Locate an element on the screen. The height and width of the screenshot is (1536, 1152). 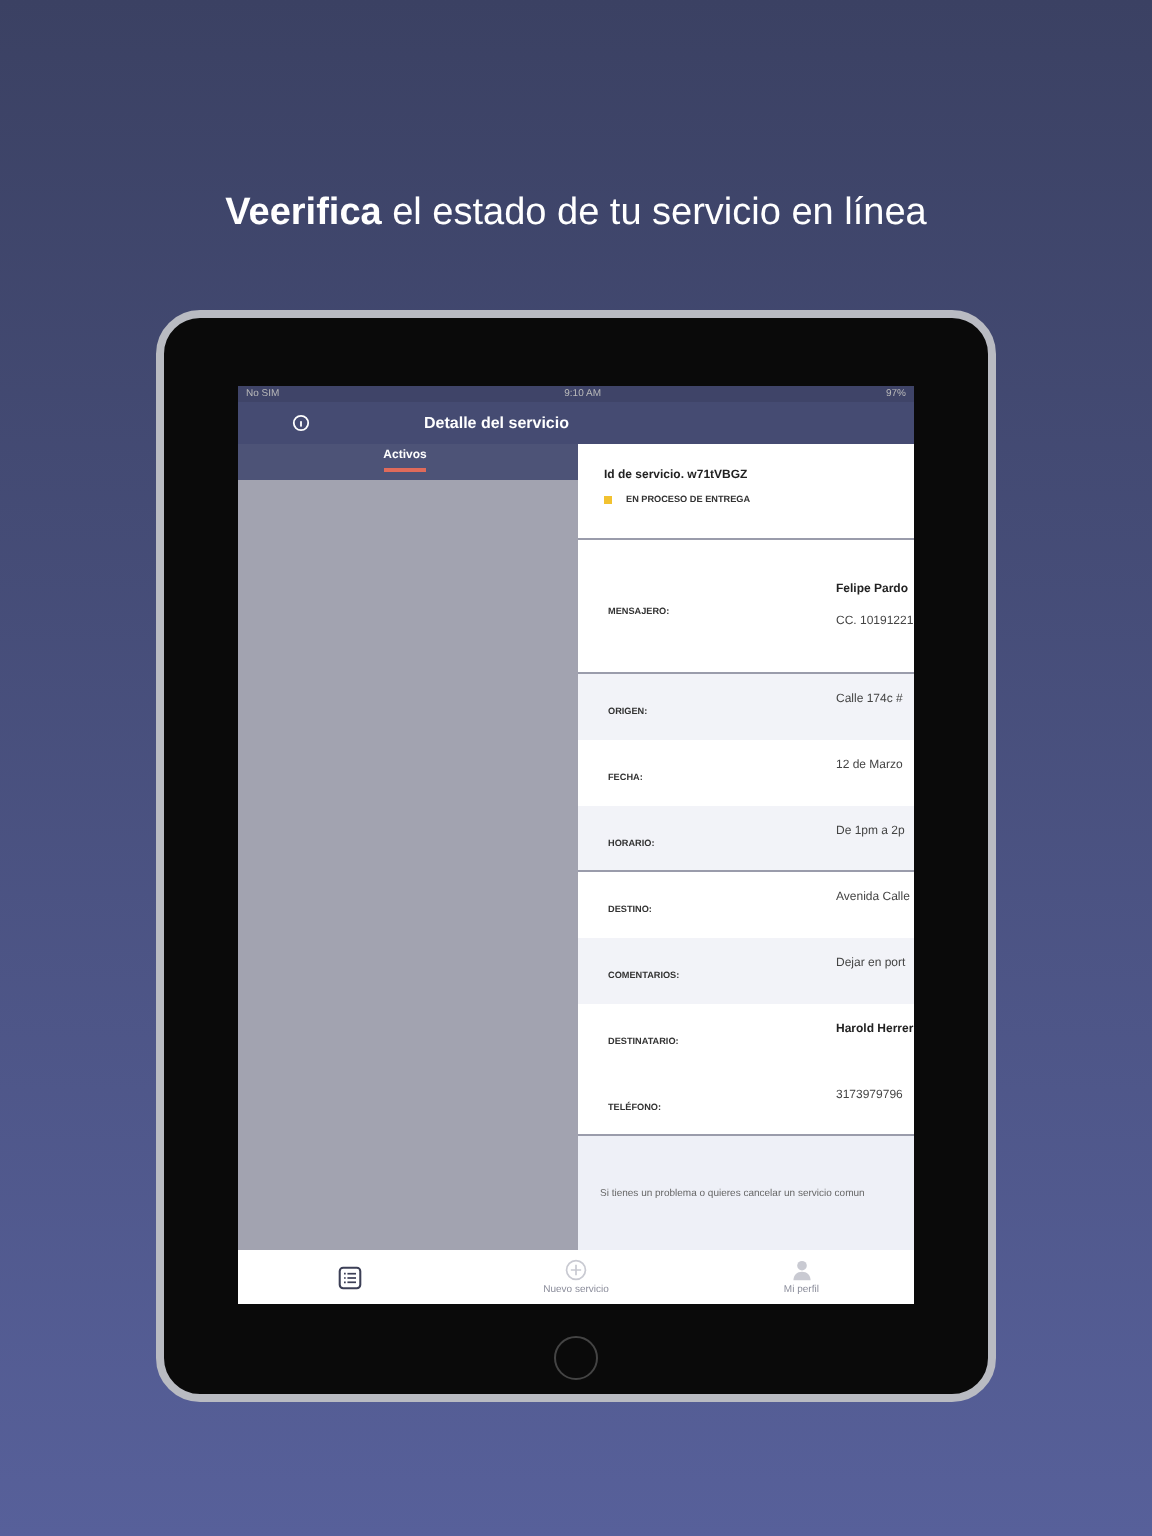
person-icon is located at coordinates (801, 1270).